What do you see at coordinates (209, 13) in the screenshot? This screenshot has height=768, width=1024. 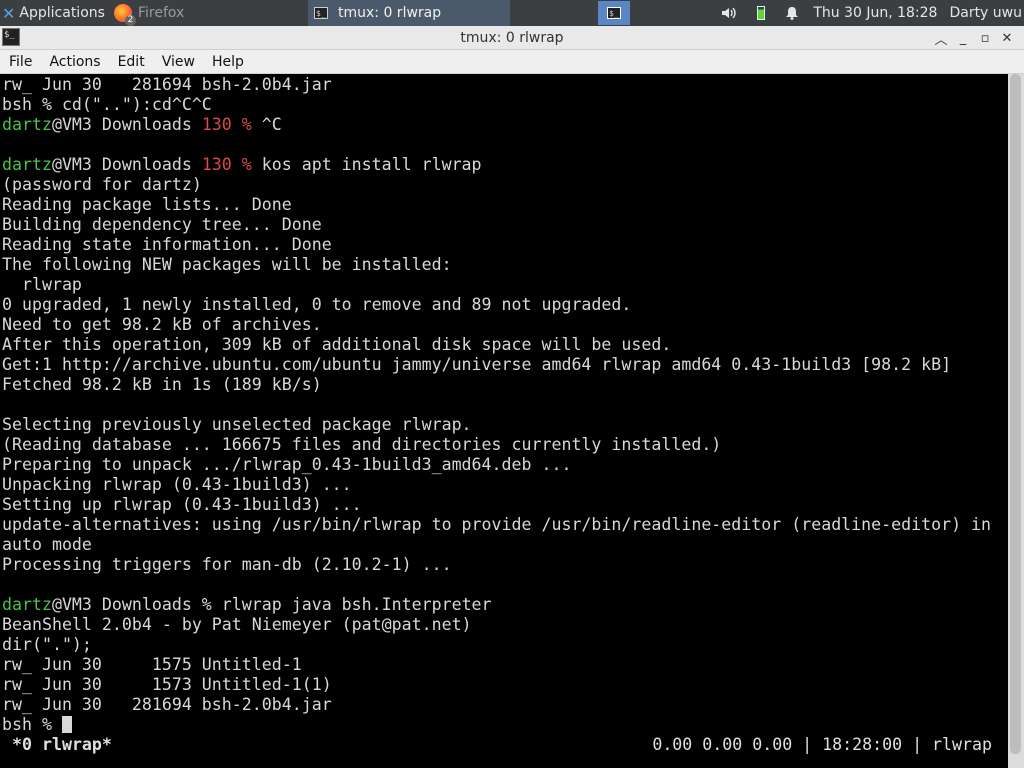 I see `taskbar-firefox: 2 Firefox` at bounding box center [209, 13].